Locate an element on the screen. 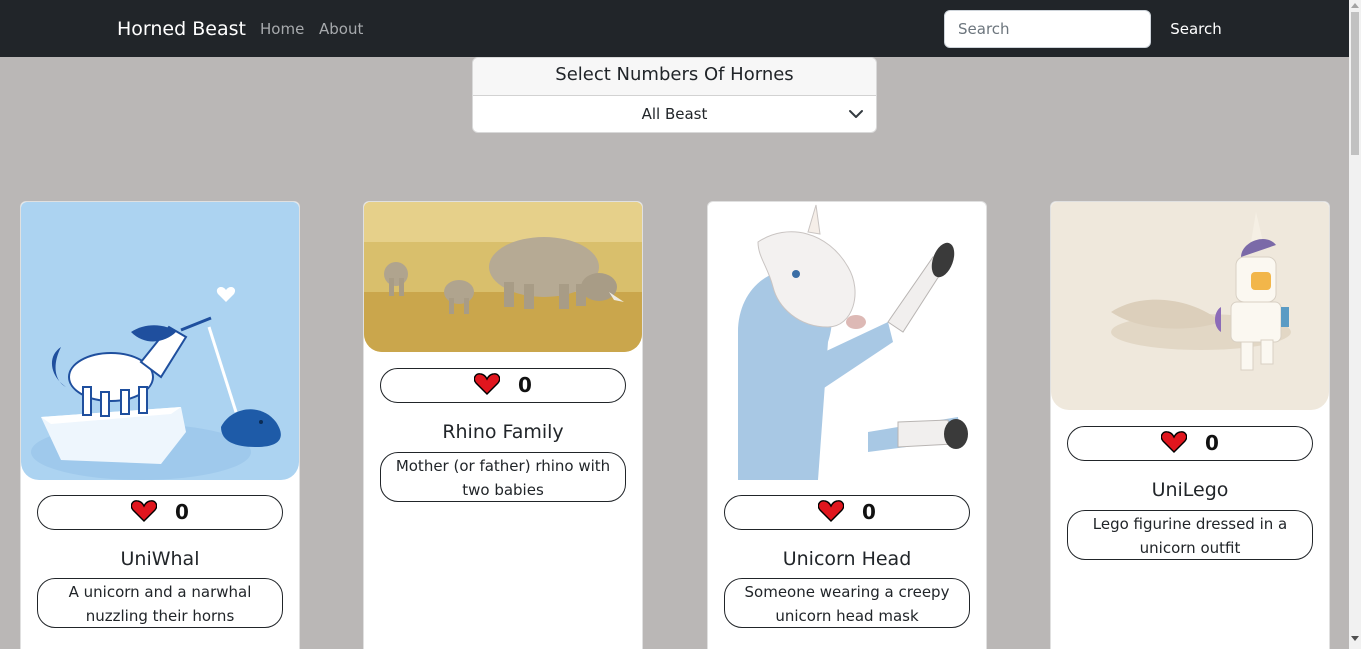  horns-filter-card: Select Numbers Of Hornes All Beast is located at coordinates (674, 95).